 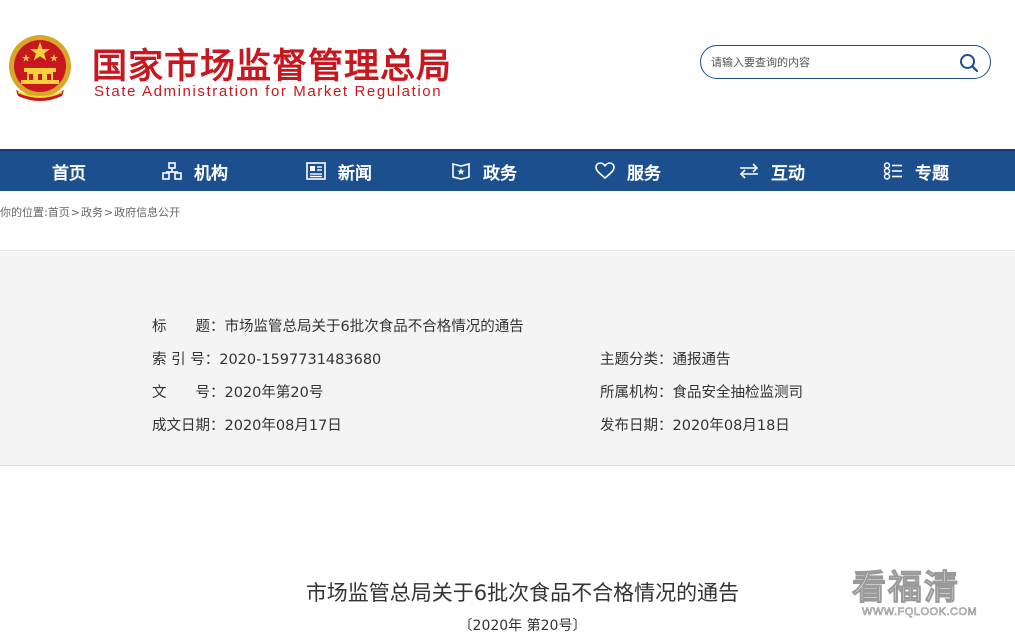 What do you see at coordinates (274, 393) in the screenshot?
I see `meta-docno-value: 2020年第20号` at bounding box center [274, 393].